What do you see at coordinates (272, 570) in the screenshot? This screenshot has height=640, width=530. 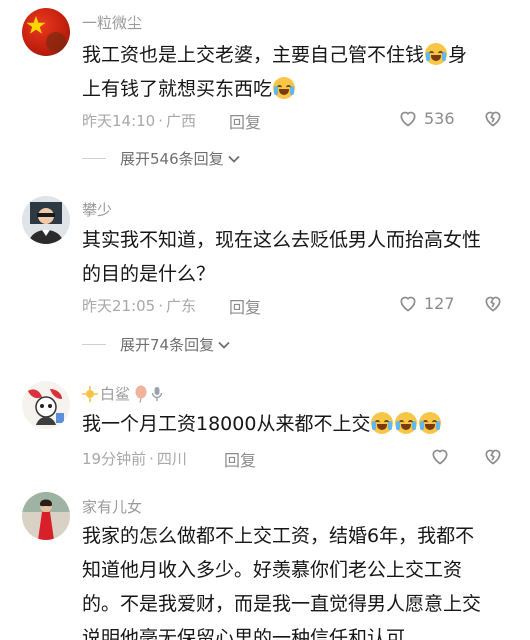 I see `comment-text-line: 知道他月收入多少。好羡慕你们老公上交工资` at bounding box center [272, 570].